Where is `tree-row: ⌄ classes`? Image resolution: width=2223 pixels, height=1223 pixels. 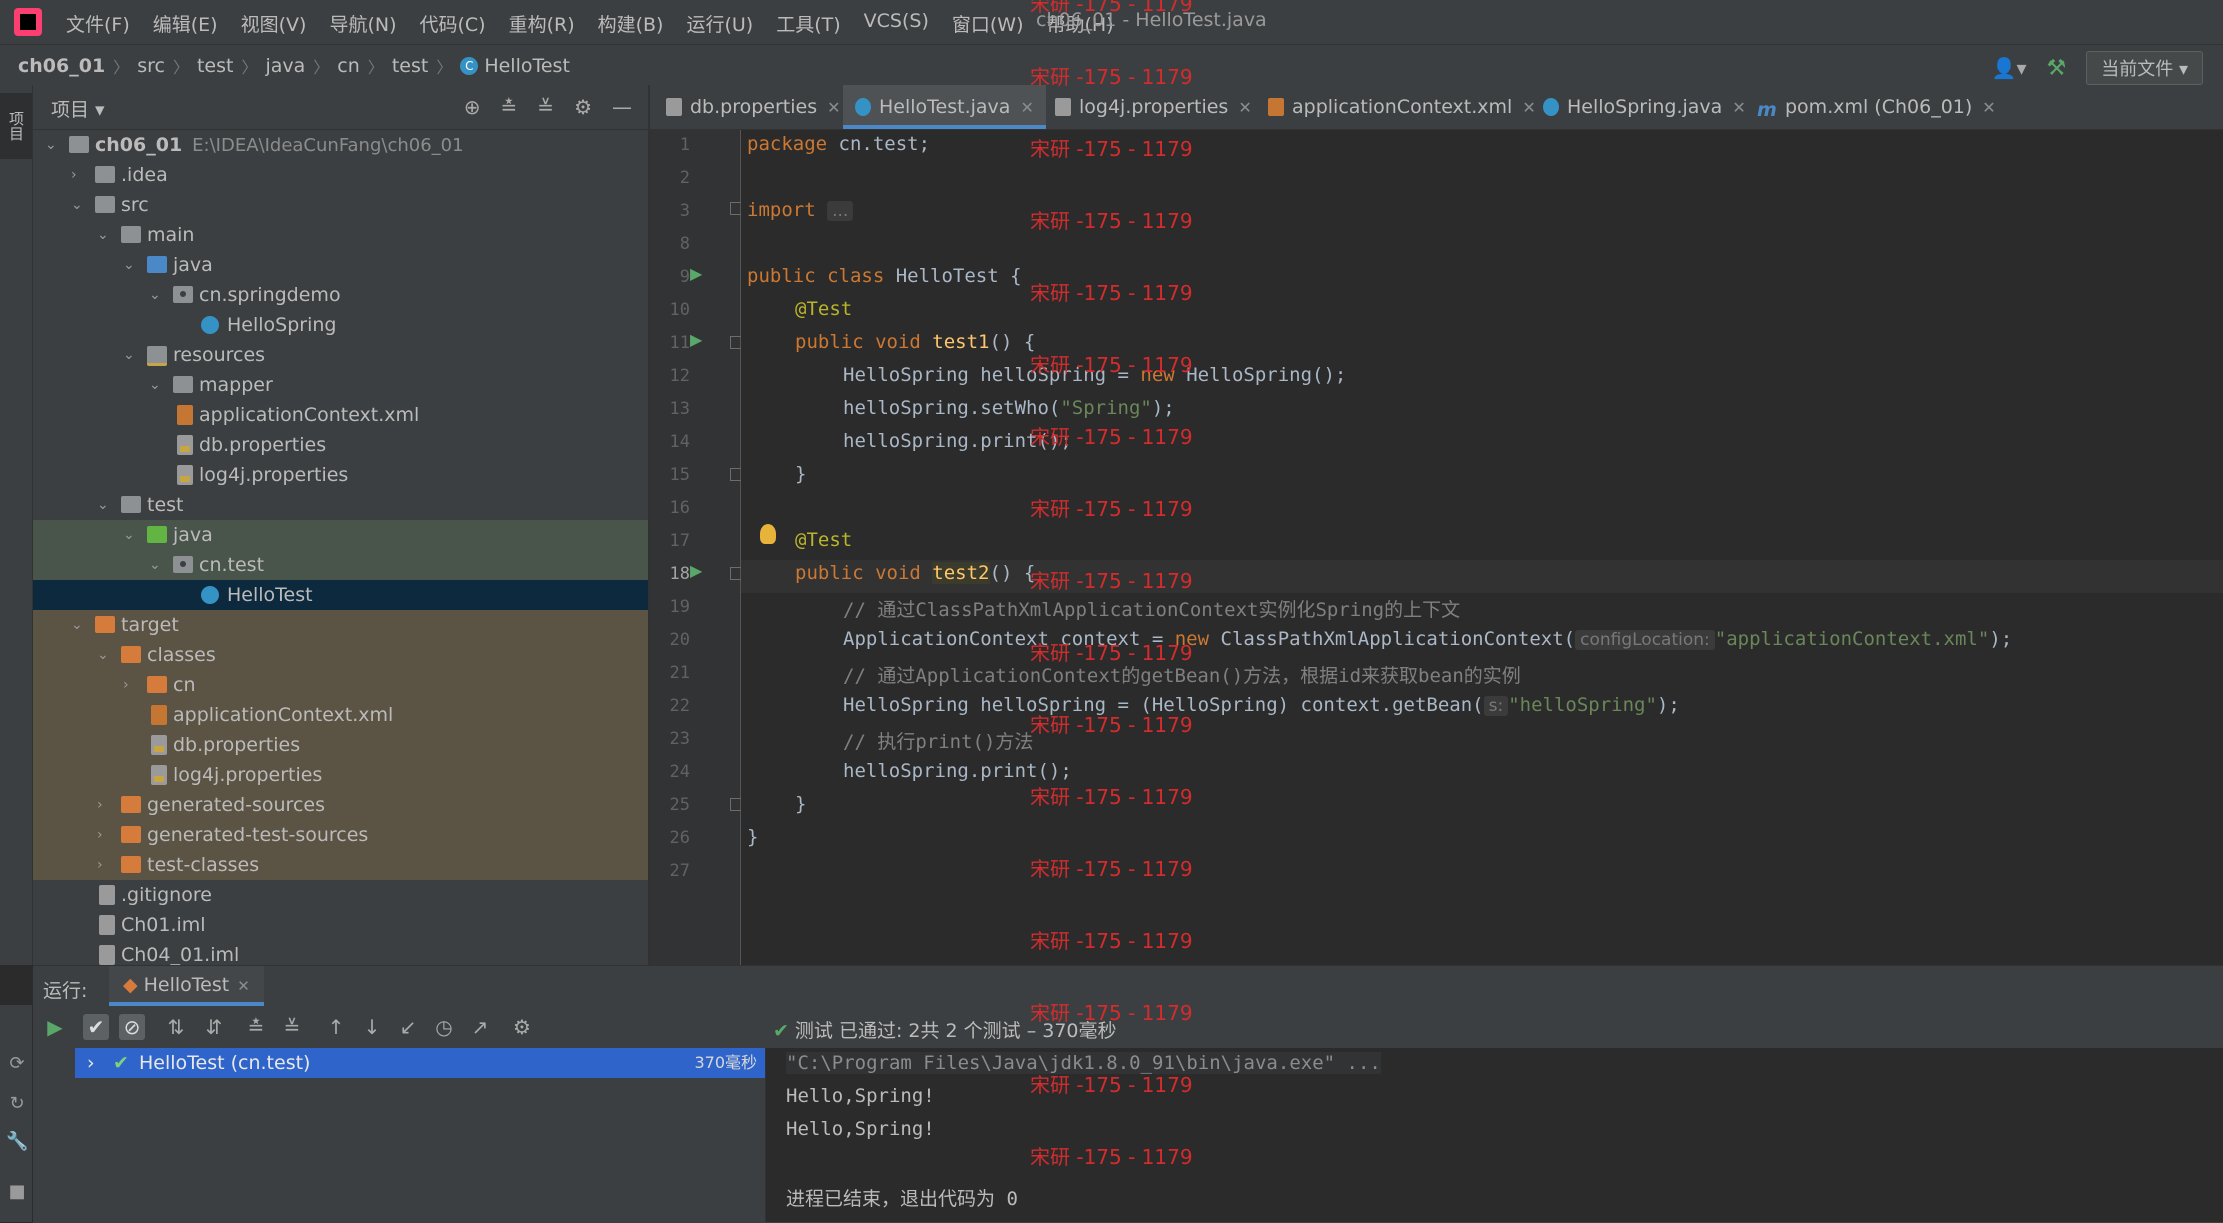 tree-row: ⌄ classes is located at coordinates (340, 655).